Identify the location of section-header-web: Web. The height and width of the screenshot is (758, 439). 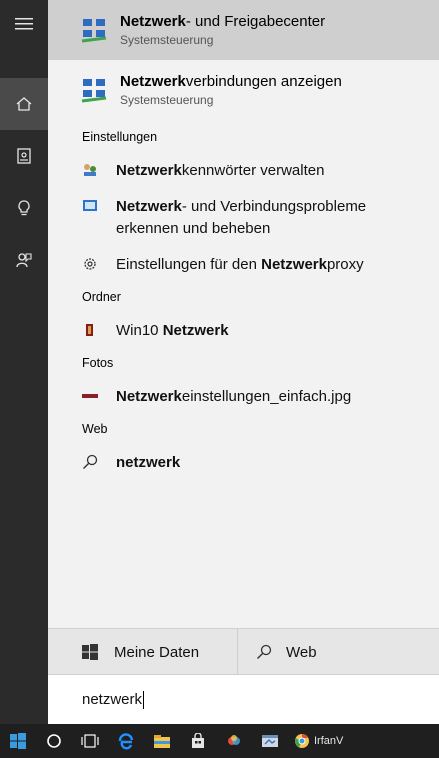
(95, 429).